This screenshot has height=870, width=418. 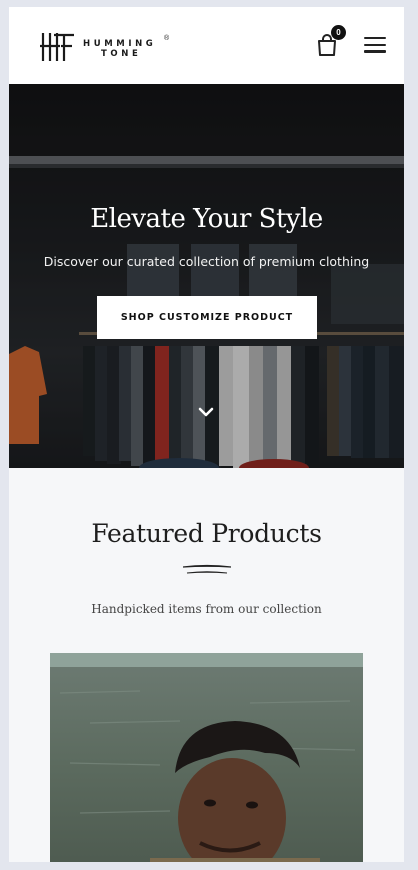 What do you see at coordinates (338, 32) in the screenshot?
I see `cart-count-badge: 0` at bounding box center [338, 32].